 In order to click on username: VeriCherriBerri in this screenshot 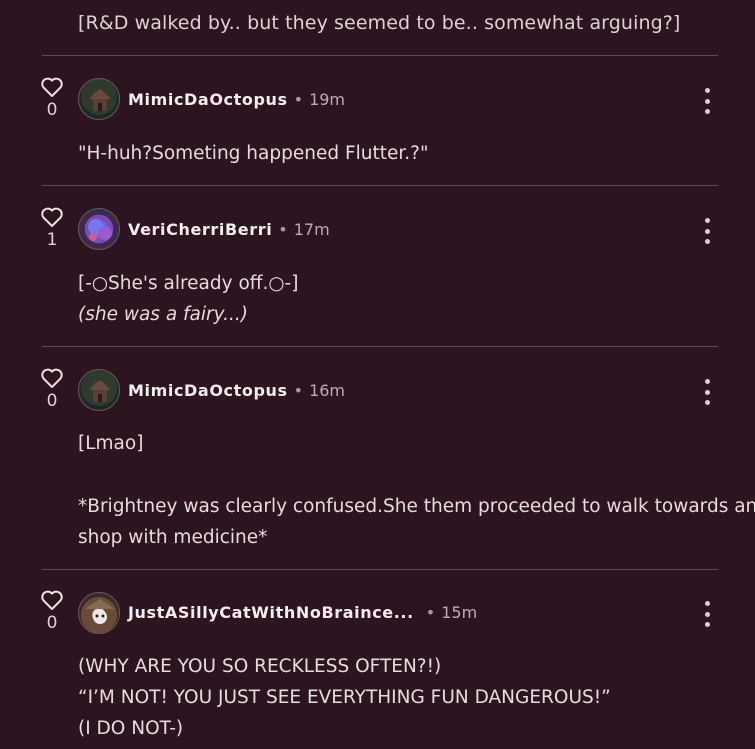, I will do `click(200, 229)`.